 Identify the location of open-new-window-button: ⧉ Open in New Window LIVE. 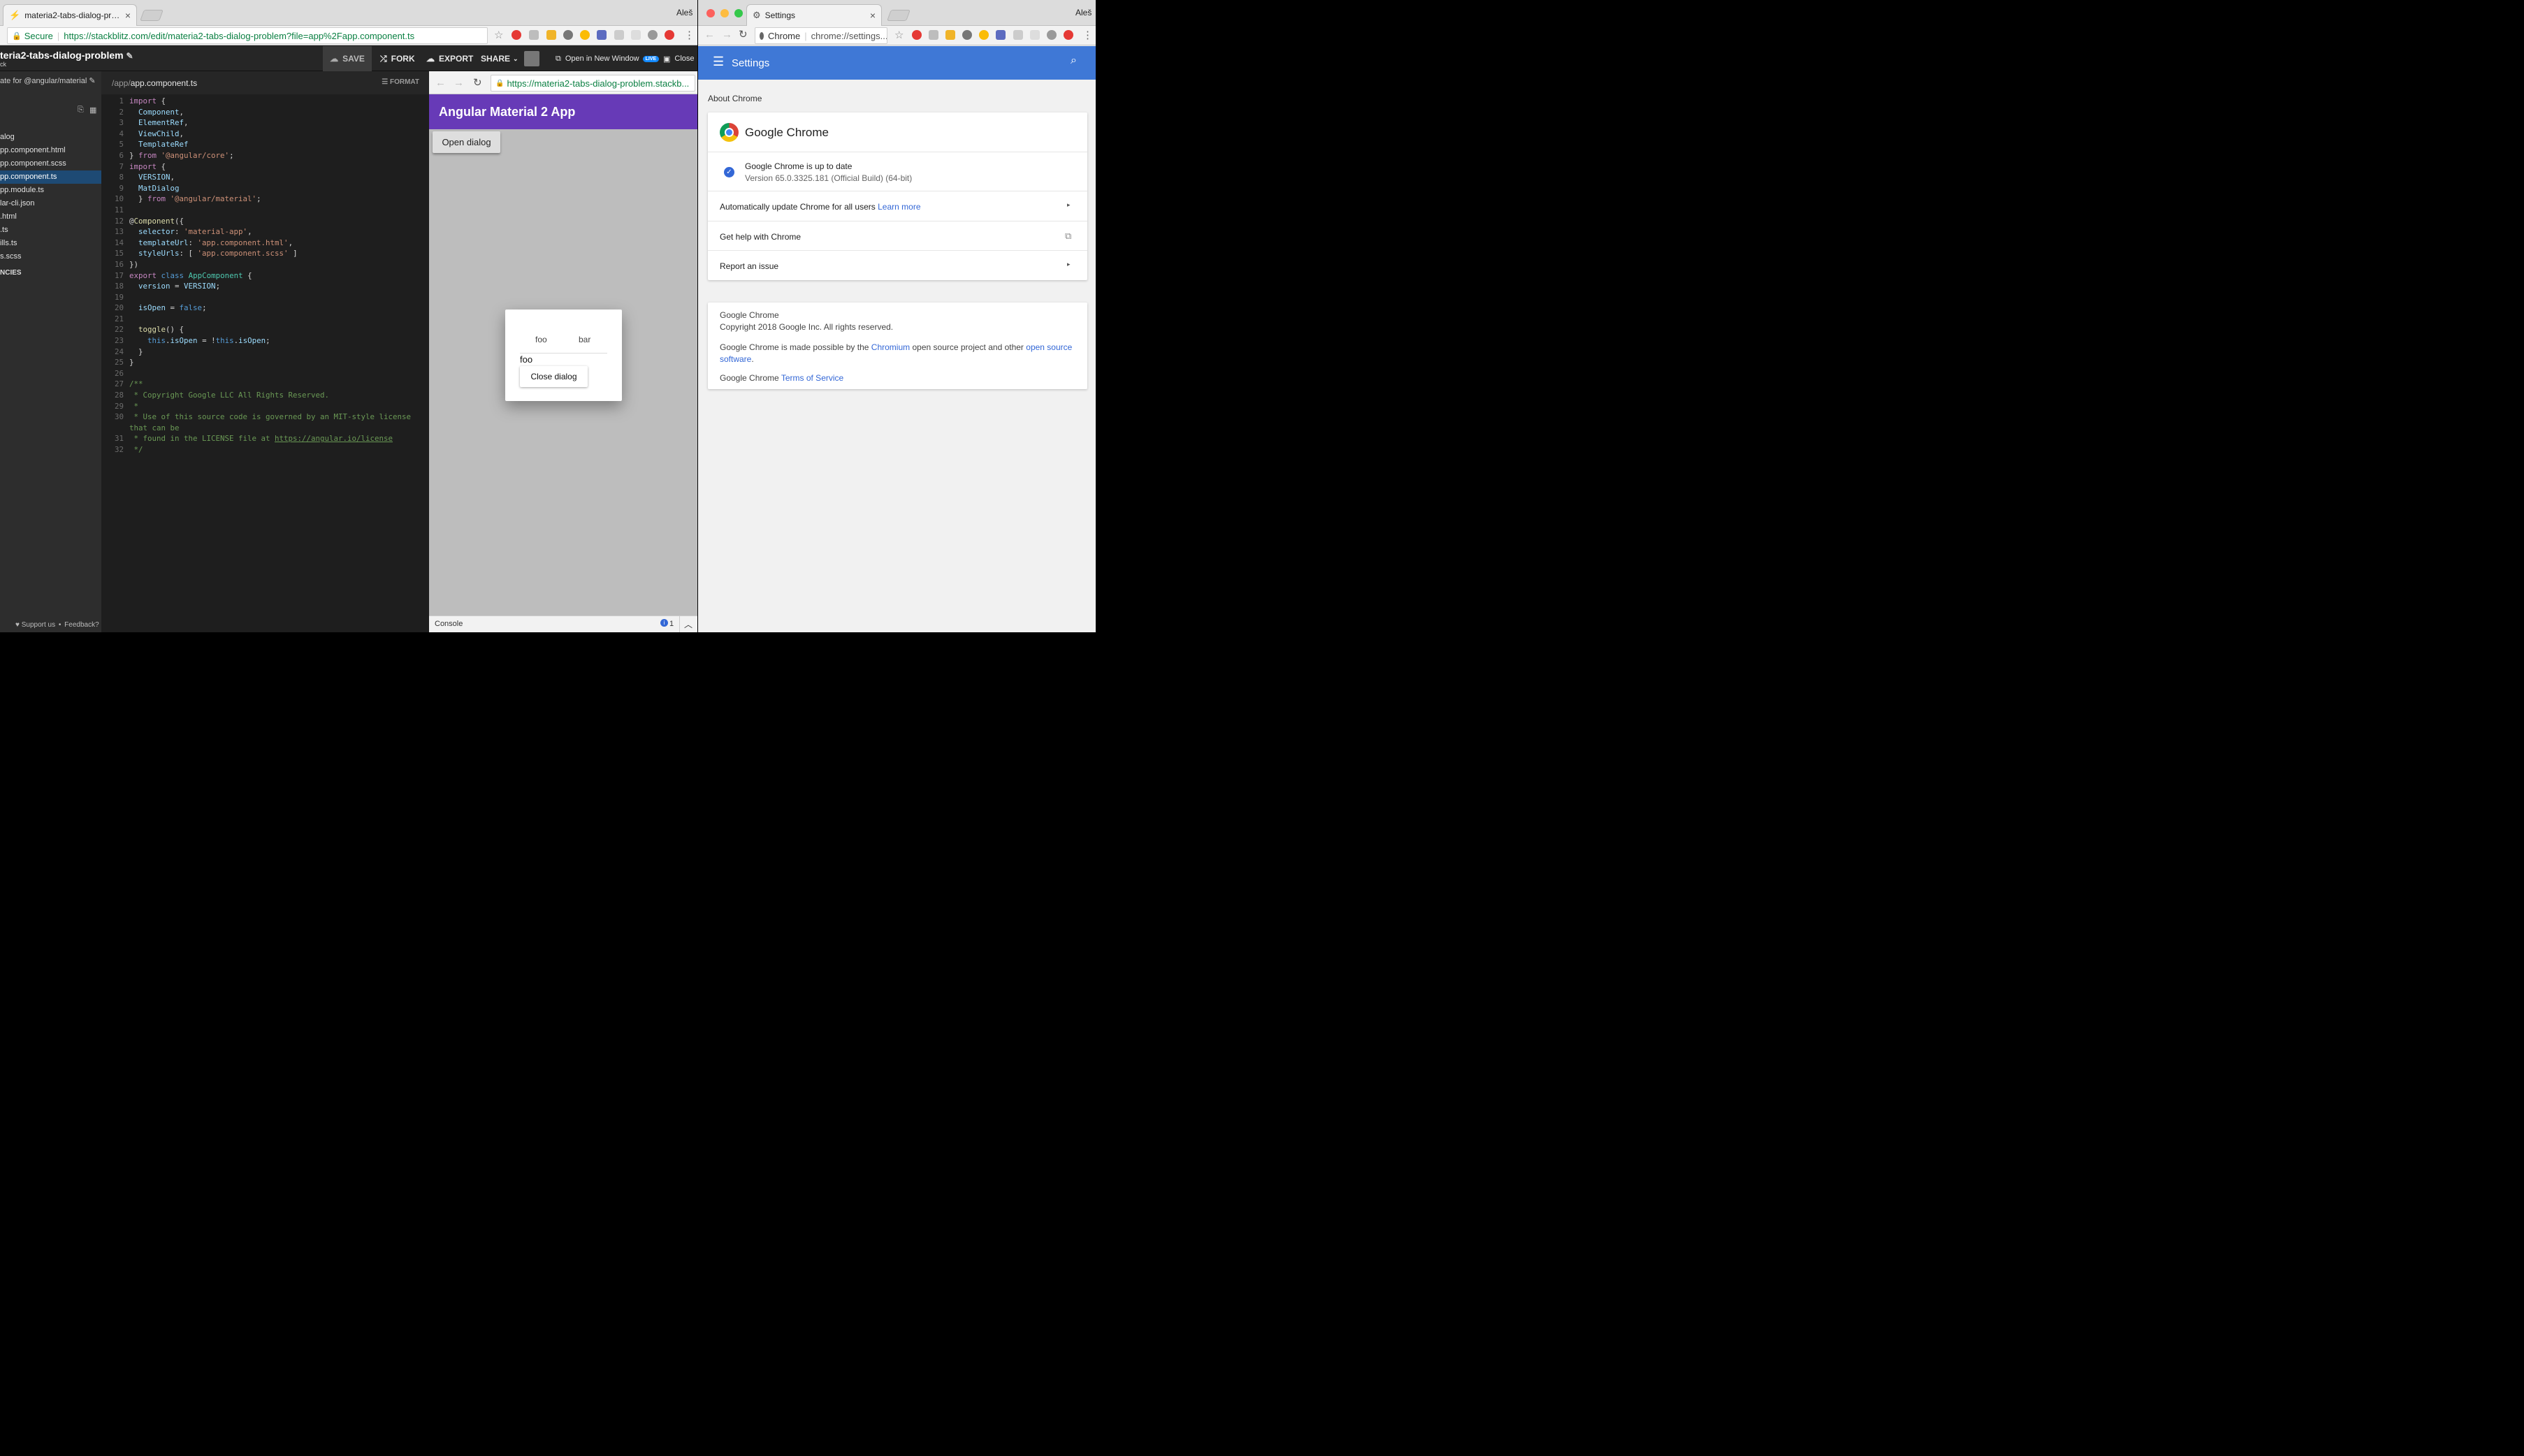
(608, 58).